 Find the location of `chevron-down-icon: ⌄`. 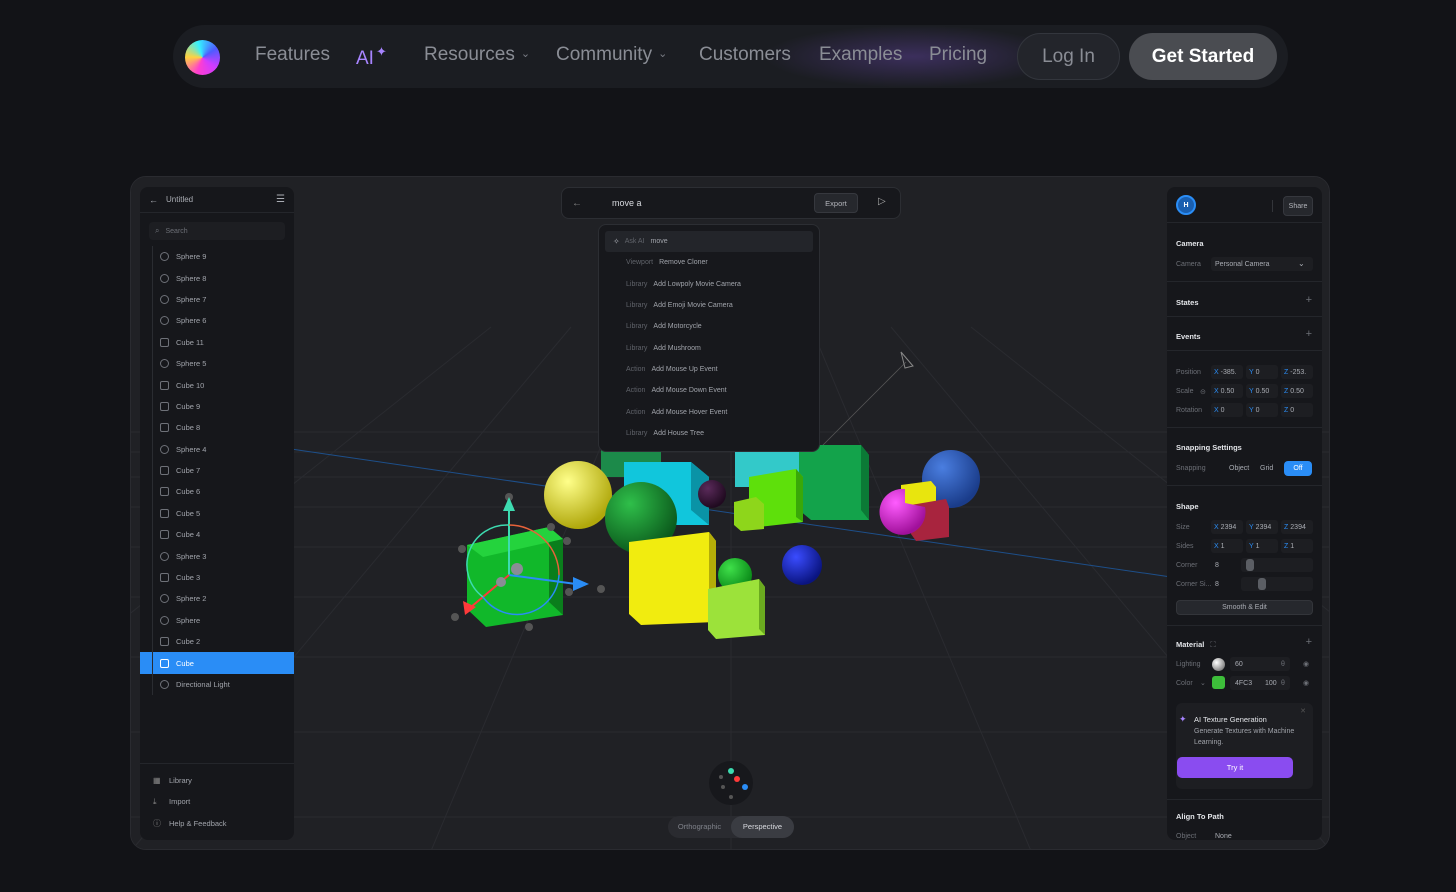

chevron-down-icon: ⌄ is located at coordinates (1203, 683).